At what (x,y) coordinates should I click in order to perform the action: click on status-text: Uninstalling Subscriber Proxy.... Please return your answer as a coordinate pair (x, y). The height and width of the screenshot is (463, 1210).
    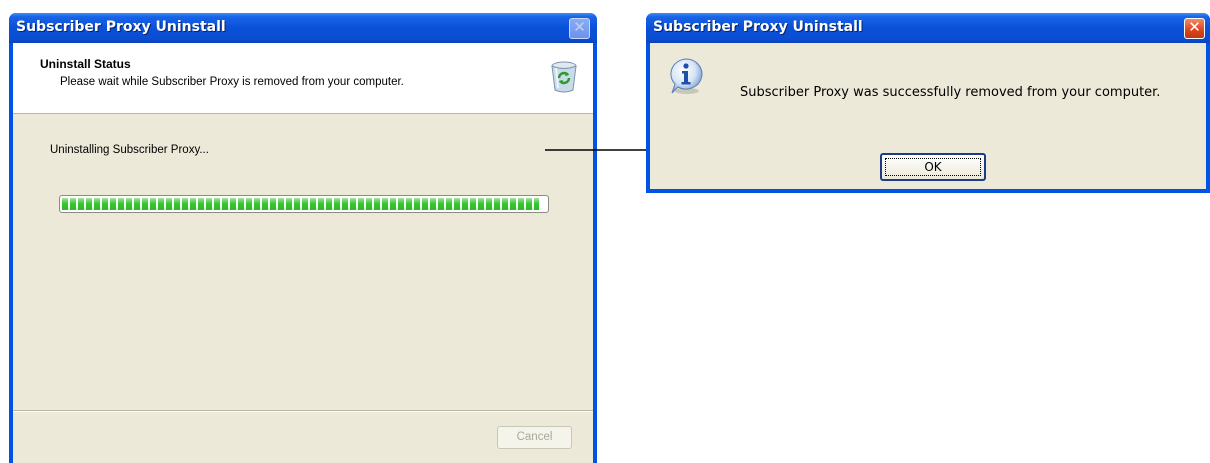
    Looking at the image, I should click on (129, 150).